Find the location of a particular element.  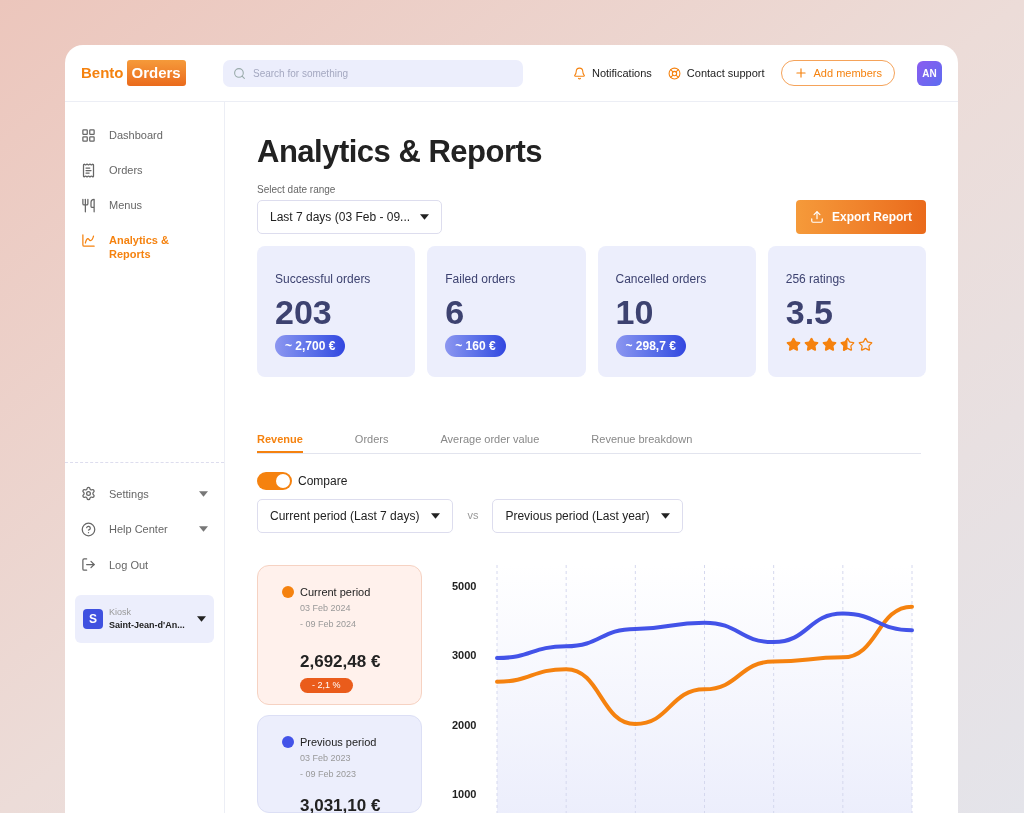

stat-value: 3.5 is located at coordinates (809, 312).